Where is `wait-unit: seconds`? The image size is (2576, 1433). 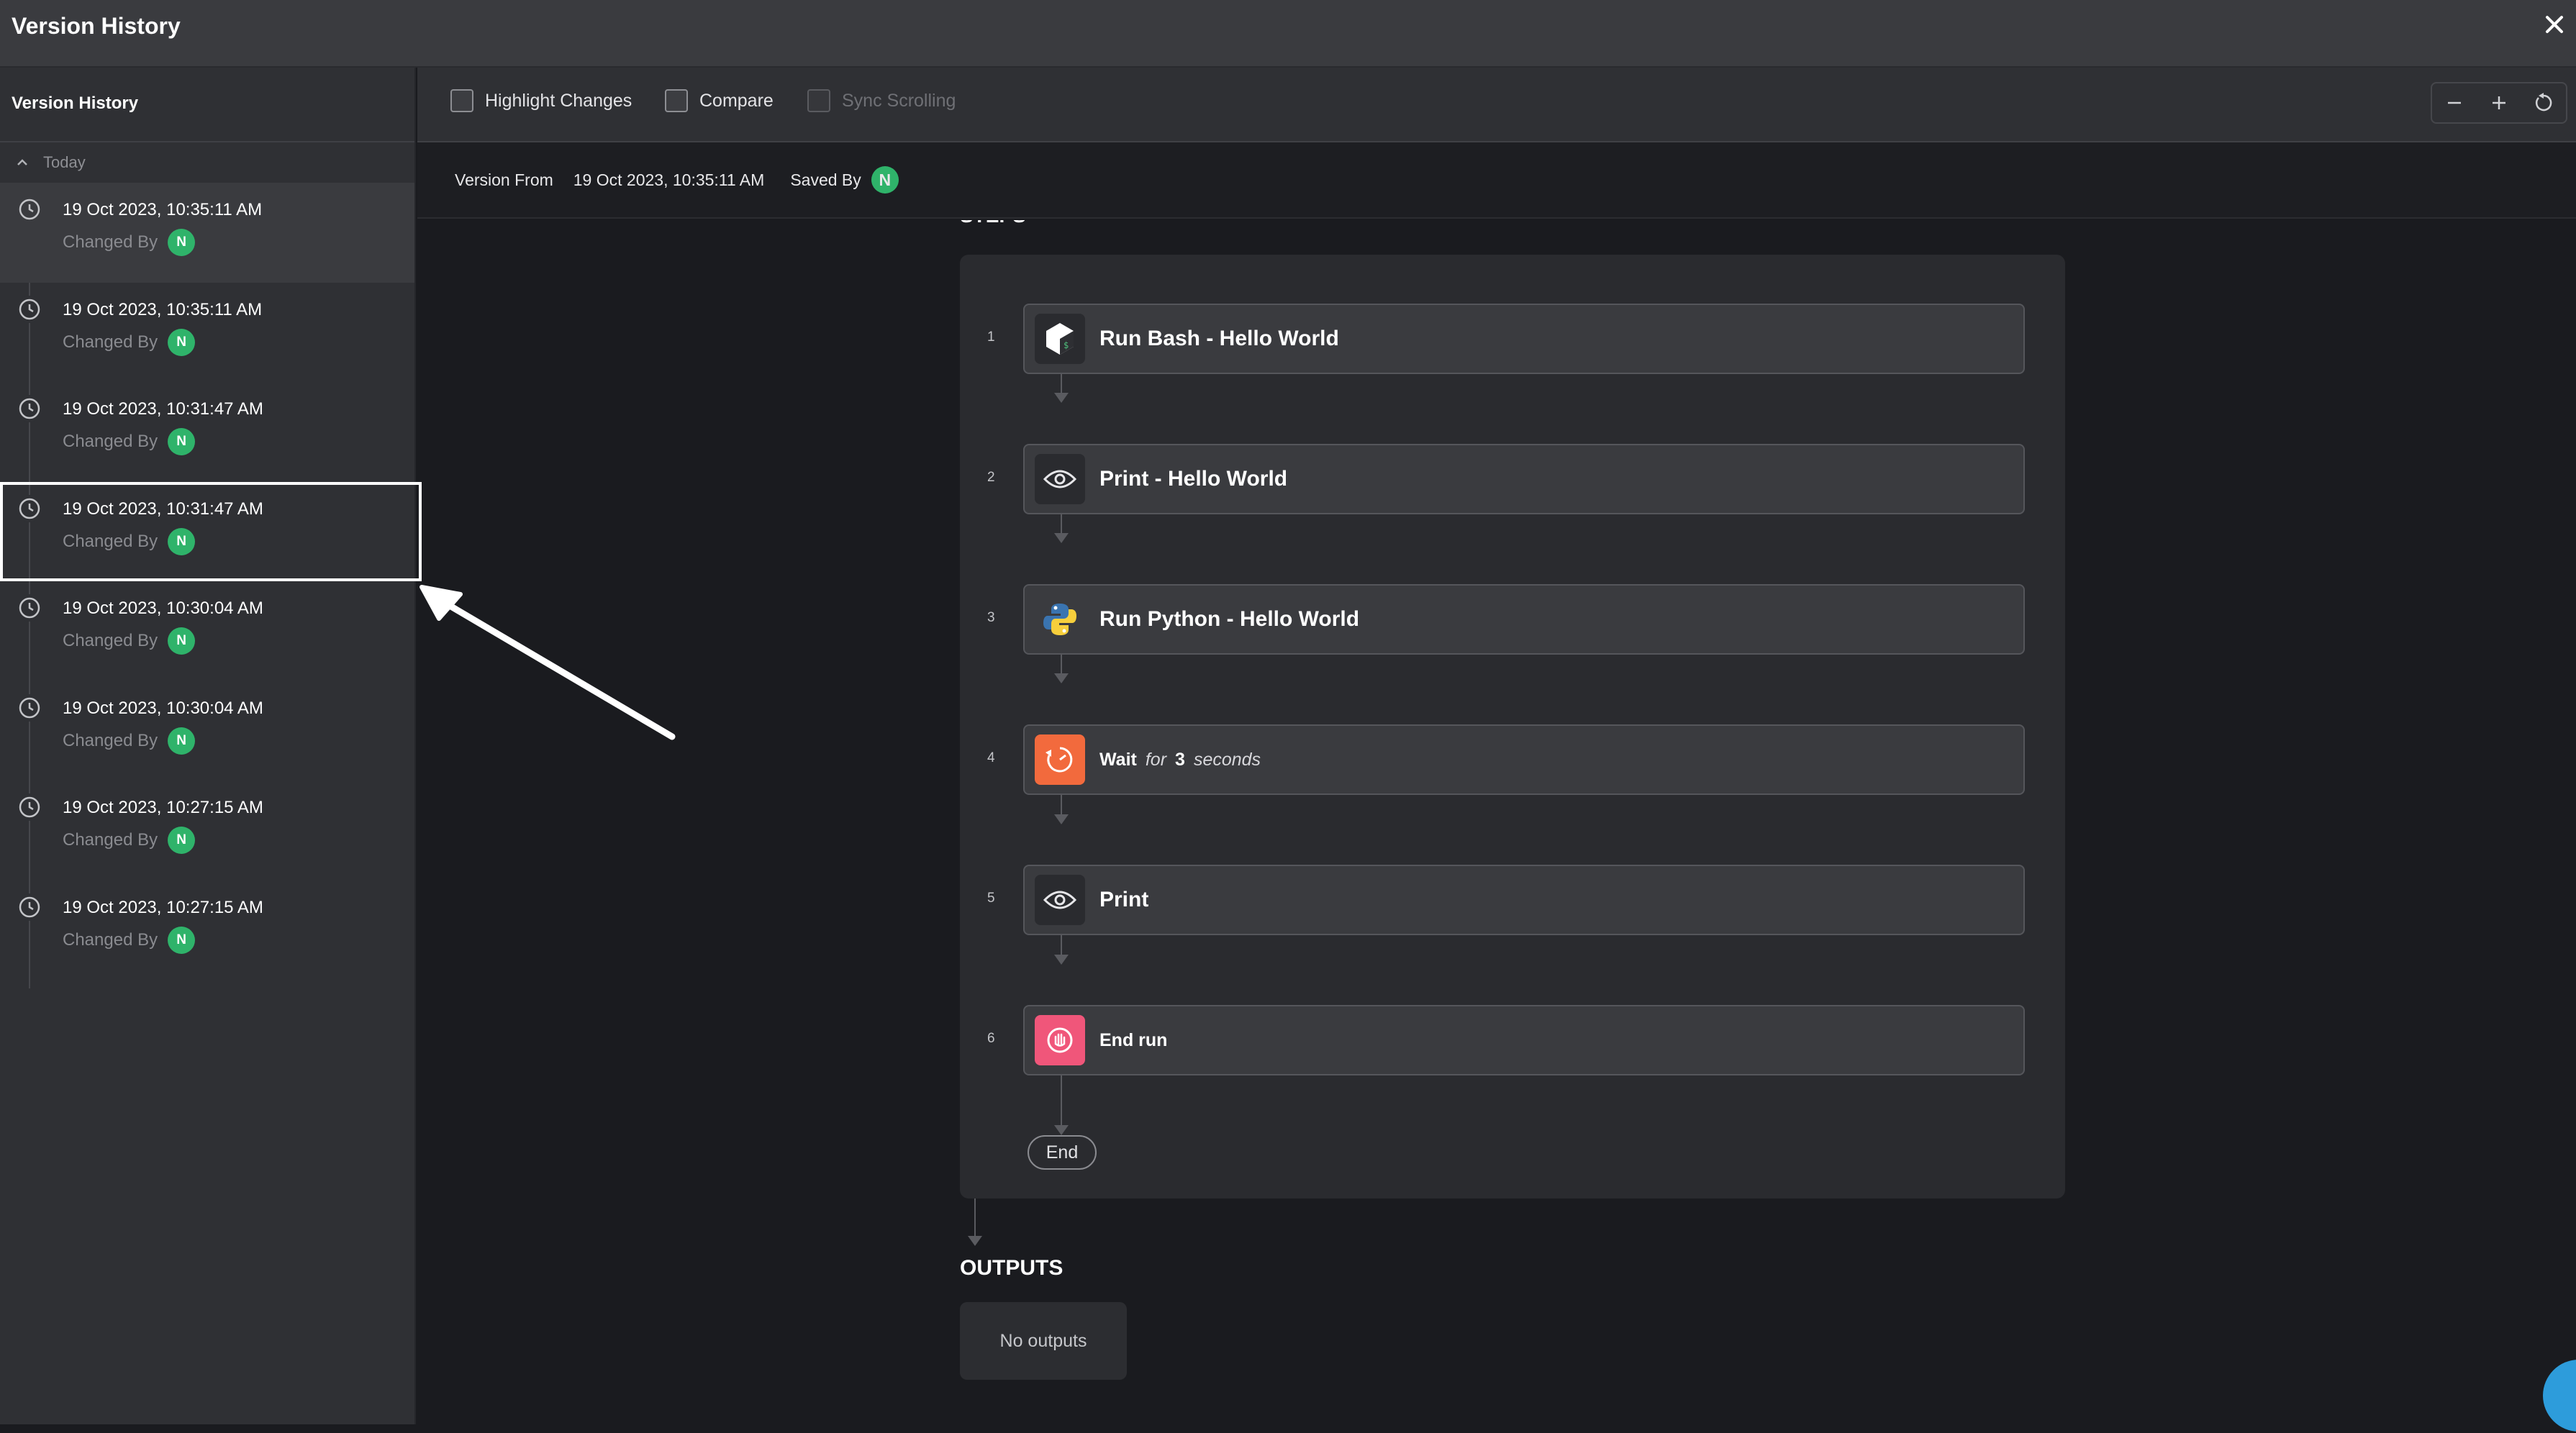
wait-unit: seconds is located at coordinates (1227, 759).